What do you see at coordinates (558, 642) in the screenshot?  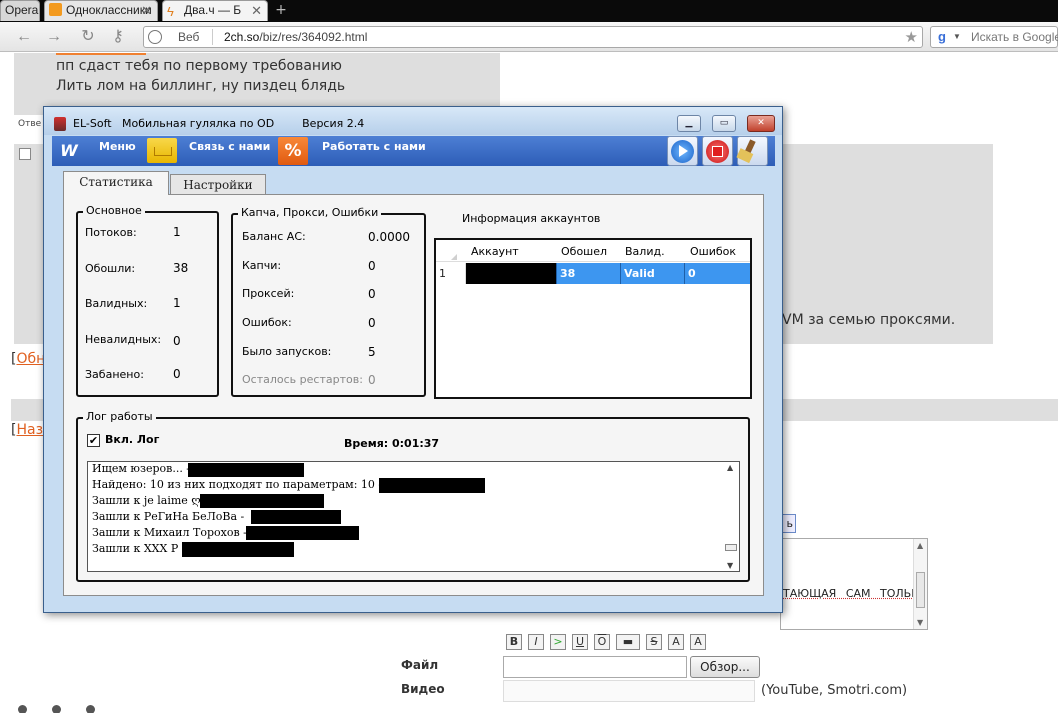 I see `quote-button: >` at bounding box center [558, 642].